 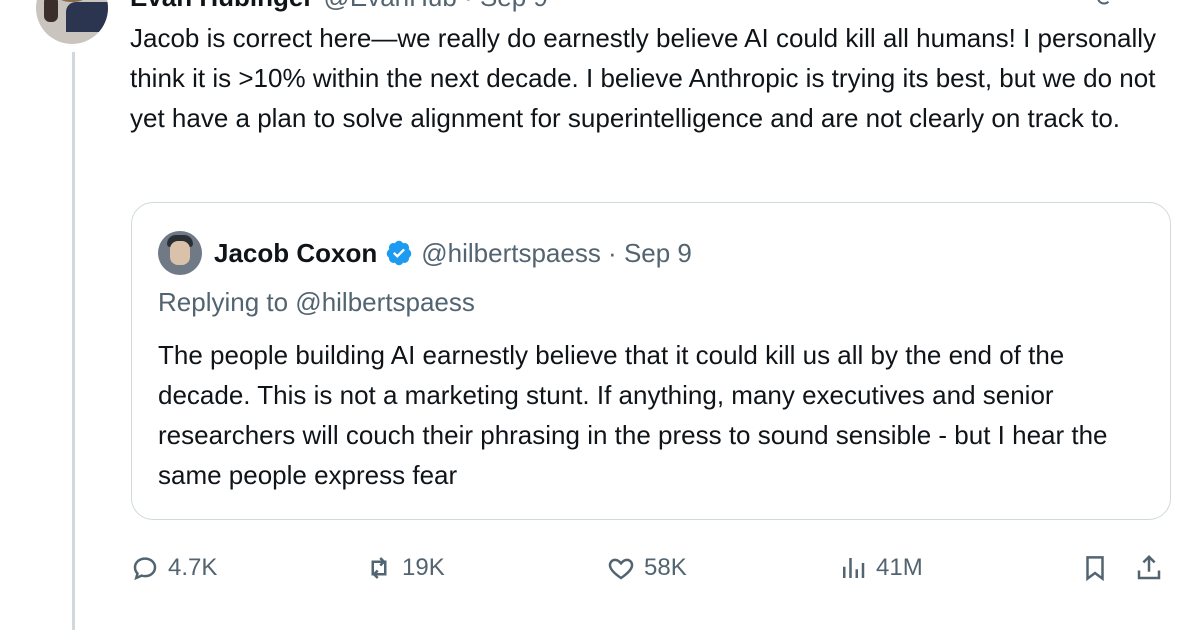 I want to click on quoted-author-handle: @hilbertspaess · Sep 9, so click(x=556, y=253).